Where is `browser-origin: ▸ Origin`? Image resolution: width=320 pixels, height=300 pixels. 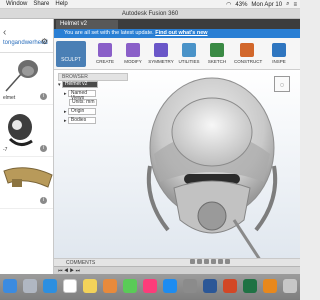
browser-origin: ▸ Origin is located at coordinates (93, 112).